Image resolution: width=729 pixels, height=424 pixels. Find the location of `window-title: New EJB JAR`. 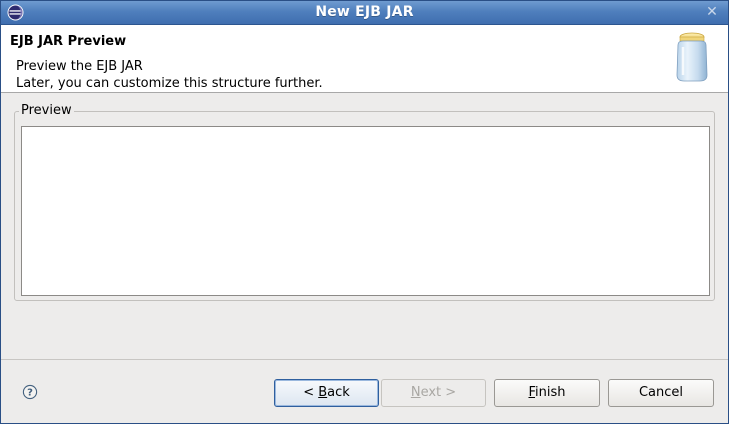

window-title: New EJB JAR is located at coordinates (364, 12).